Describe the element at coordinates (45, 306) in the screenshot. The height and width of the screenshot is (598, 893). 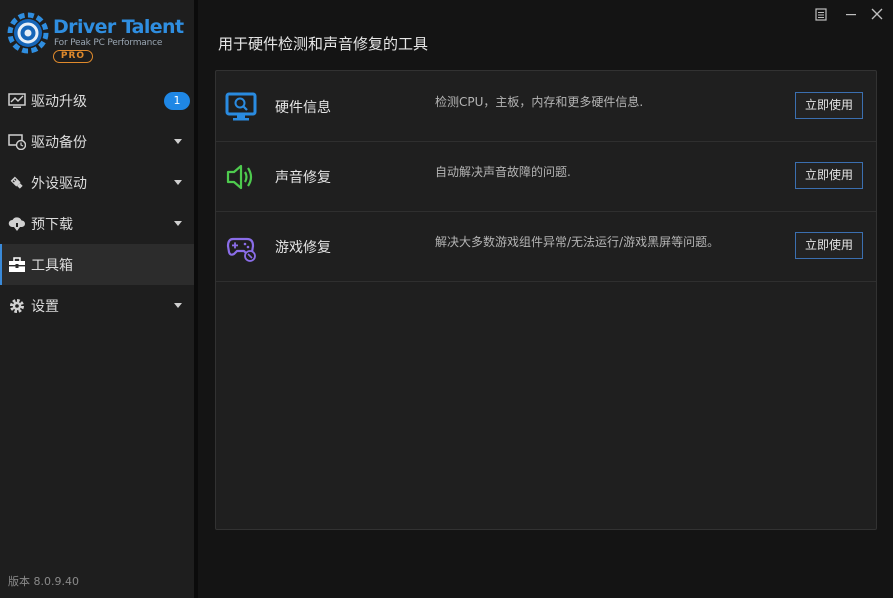
I see `sidebar-item-label: 设置` at that location.